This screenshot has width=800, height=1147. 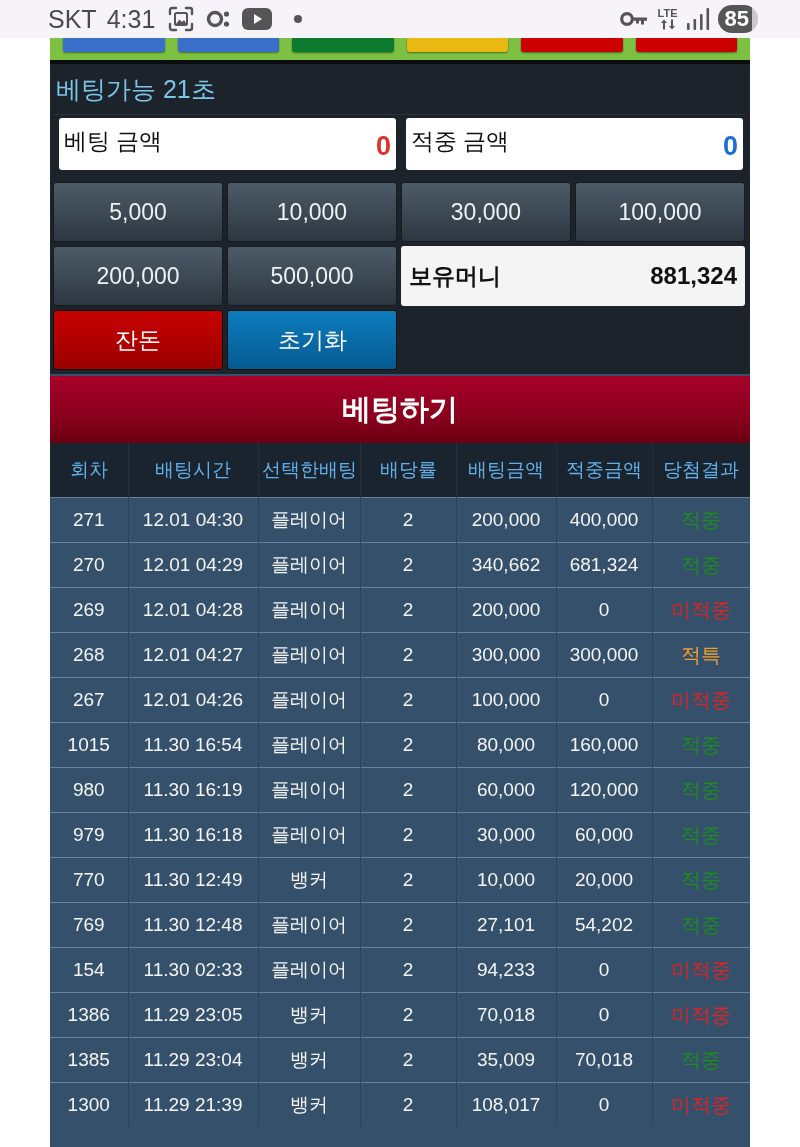 I want to click on battery-indicator: 85, so click(x=737, y=19).